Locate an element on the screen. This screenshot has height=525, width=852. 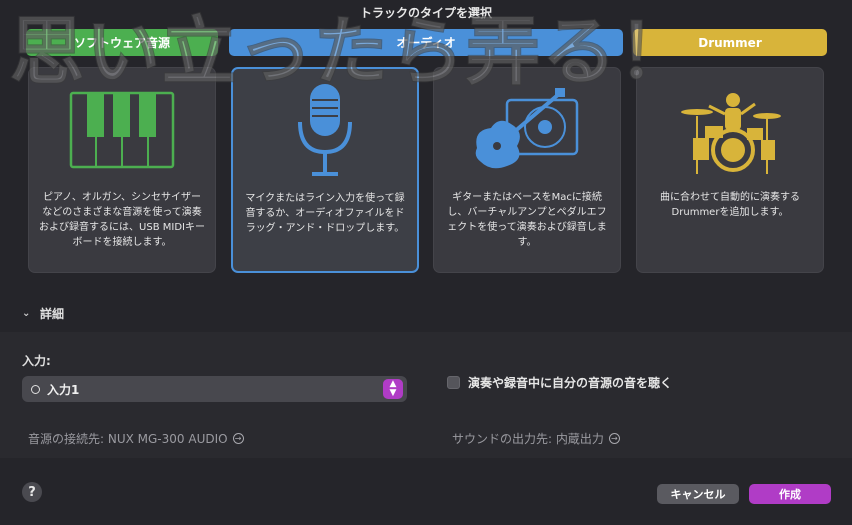
card-drummer: 曲に合わせて自動的に演奏するDrummerを追加します。 is located at coordinates (730, 170).